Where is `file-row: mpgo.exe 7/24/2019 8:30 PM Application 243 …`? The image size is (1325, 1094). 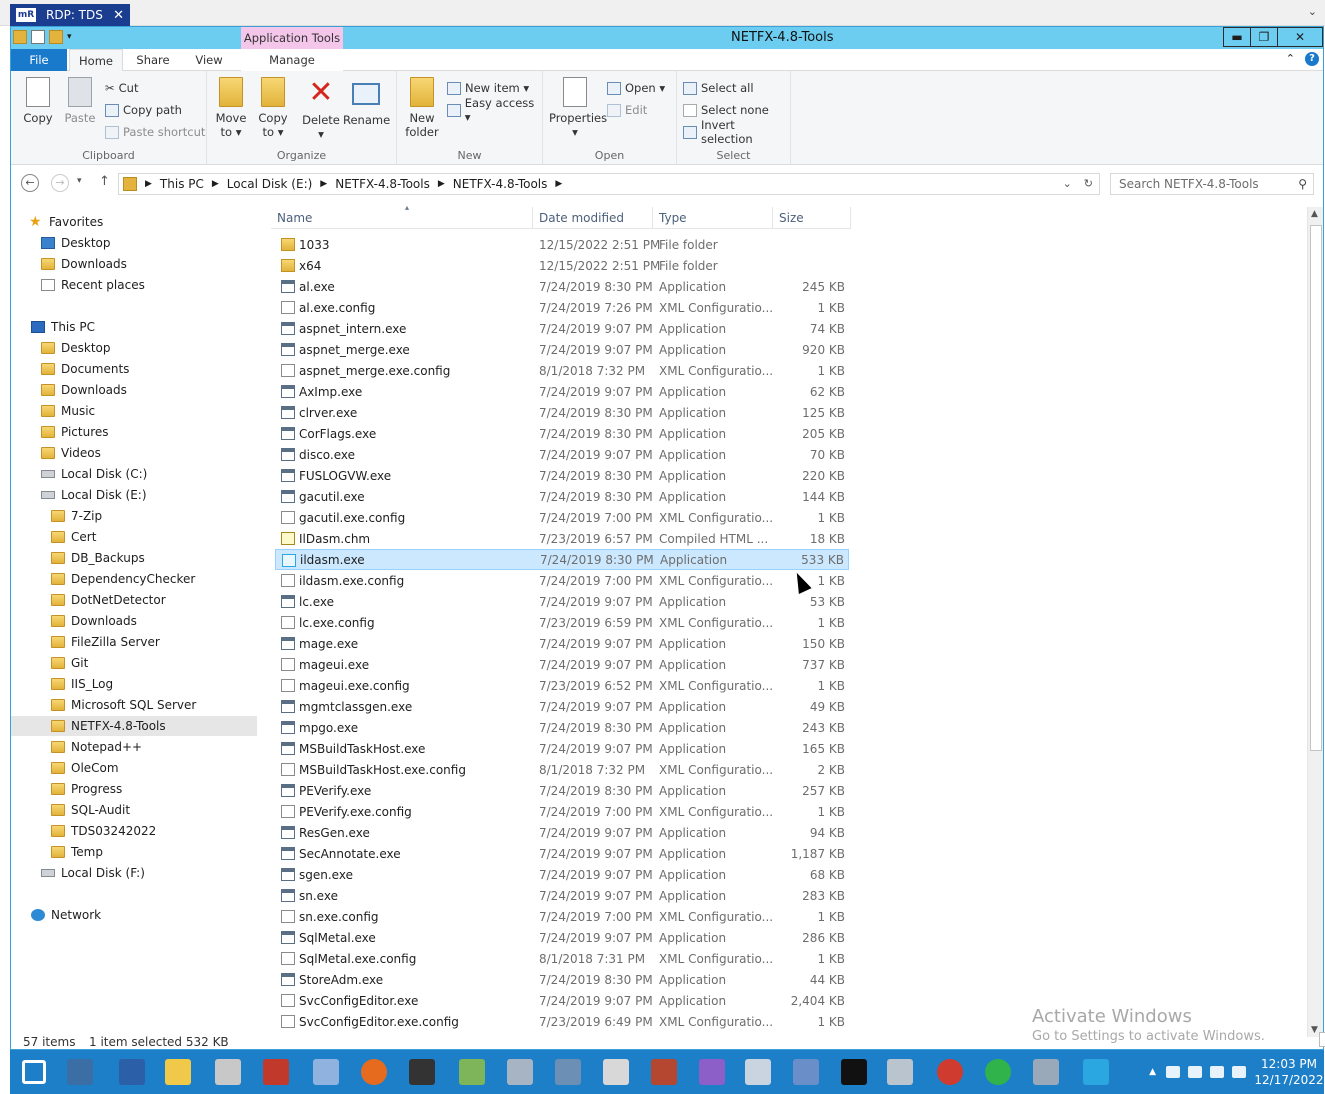 file-row: mpgo.exe 7/24/2019 8:30 PM Application 243 … is located at coordinates (562, 727).